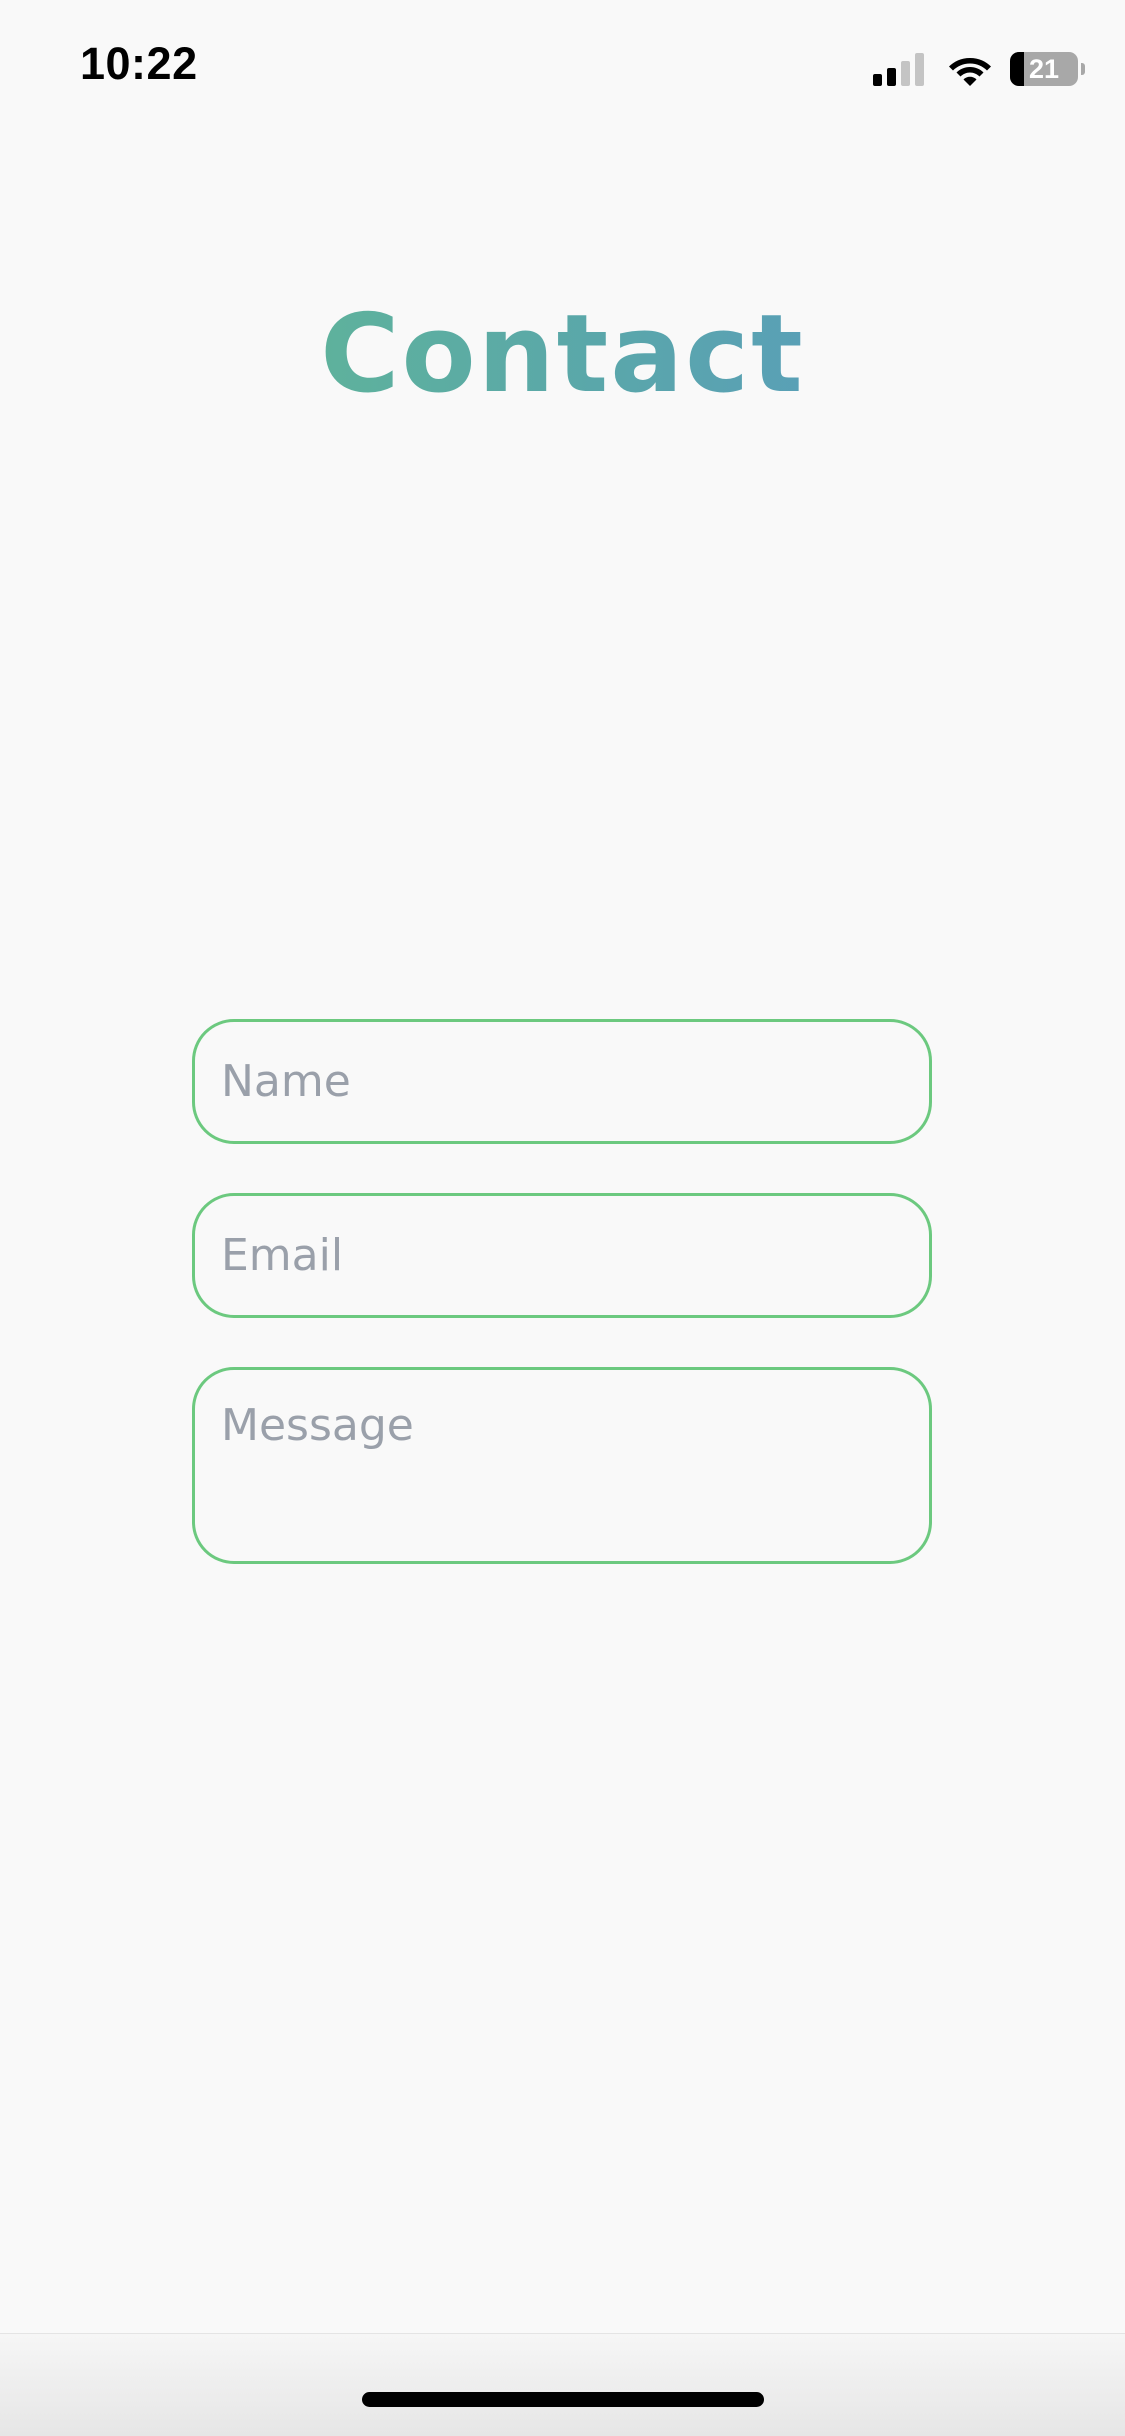  What do you see at coordinates (898, 69) in the screenshot?
I see `cellular-signal-icon` at bounding box center [898, 69].